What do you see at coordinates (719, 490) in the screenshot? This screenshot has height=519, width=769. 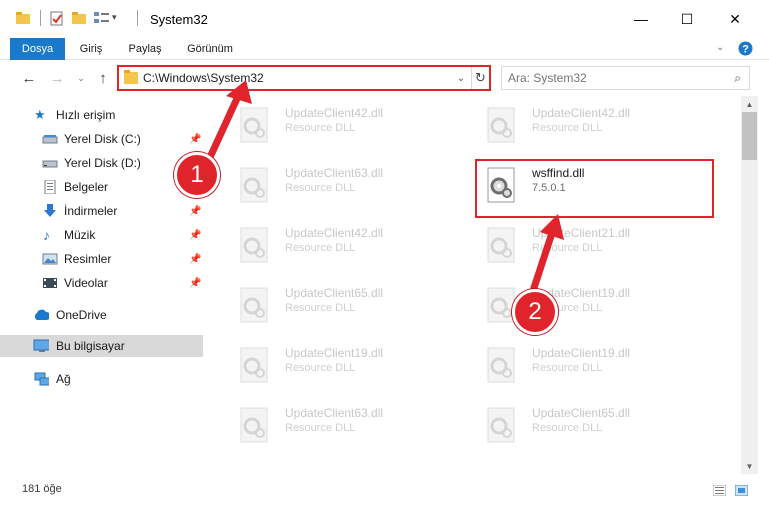 I see `details-view-icon` at bounding box center [719, 490].